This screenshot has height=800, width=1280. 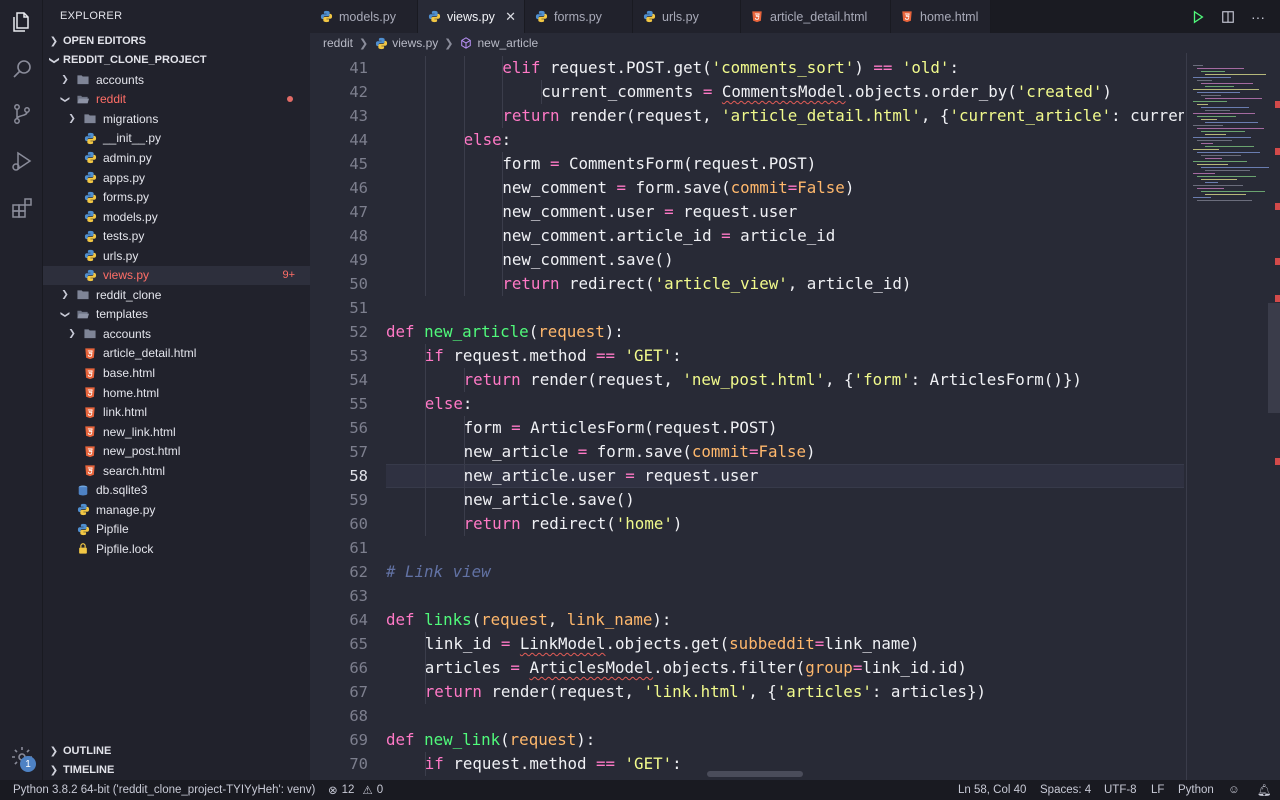 I want to click on code-line: new_article.save(), so click(x=785, y=500).